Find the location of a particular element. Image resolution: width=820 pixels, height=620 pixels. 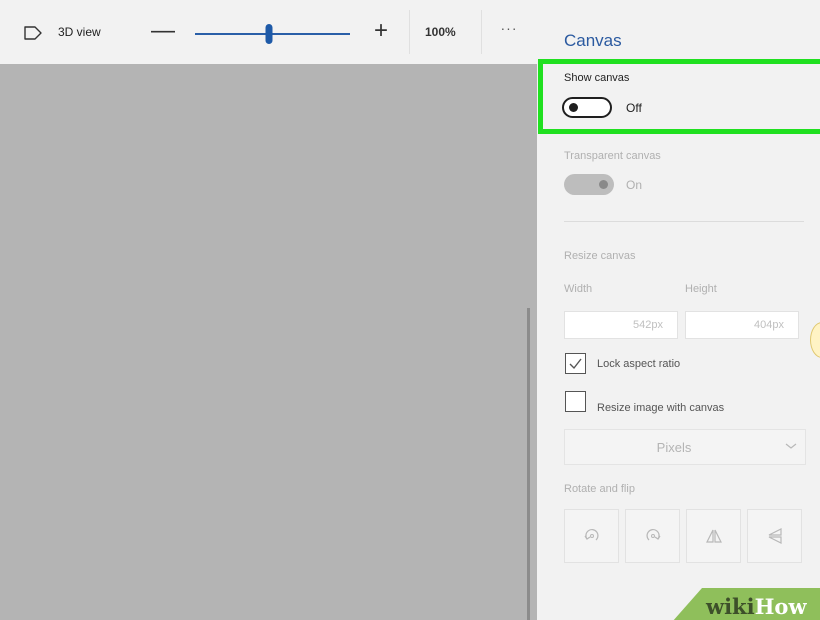

rotate-left-button is located at coordinates (591, 536).